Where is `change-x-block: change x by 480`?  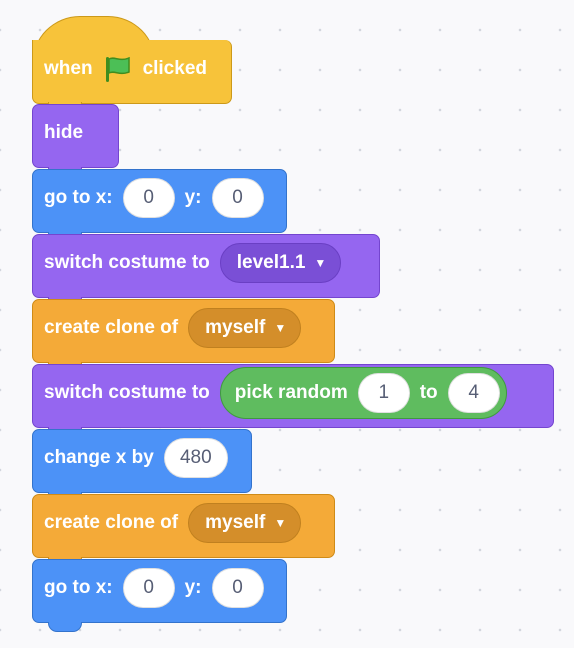
change-x-block: change x by 480 is located at coordinates (142, 461).